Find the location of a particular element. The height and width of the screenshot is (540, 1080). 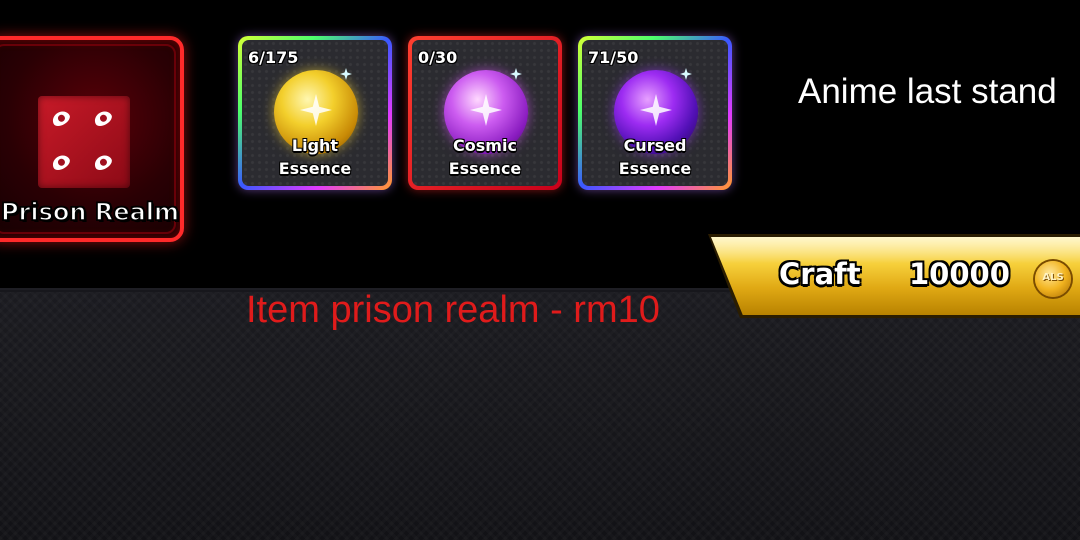

essence-card-cursed: 71/50 Cursed Essence is located at coordinates (655, 113).